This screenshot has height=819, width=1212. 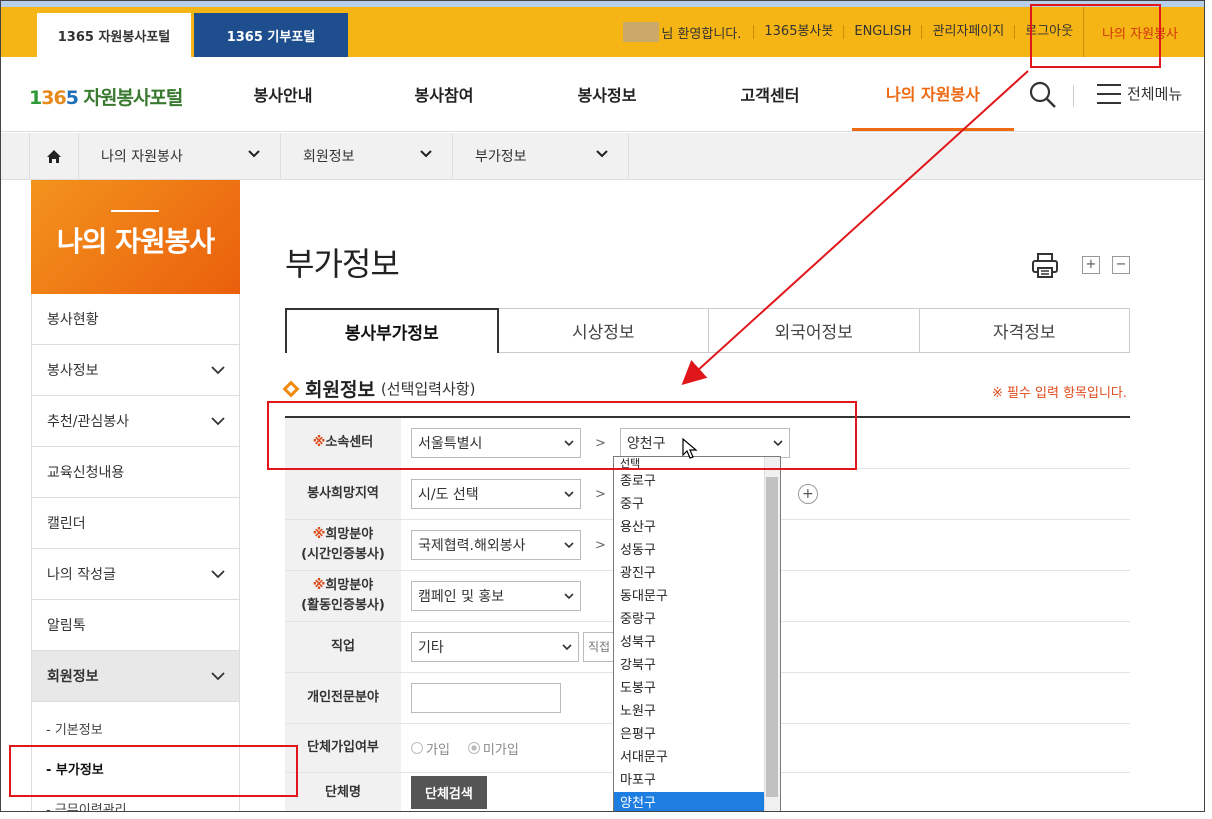 What do you see at coordinates (772, 637) in the screenshot?
I see `scrollbar-thumb` at bounding box center [772, 637].